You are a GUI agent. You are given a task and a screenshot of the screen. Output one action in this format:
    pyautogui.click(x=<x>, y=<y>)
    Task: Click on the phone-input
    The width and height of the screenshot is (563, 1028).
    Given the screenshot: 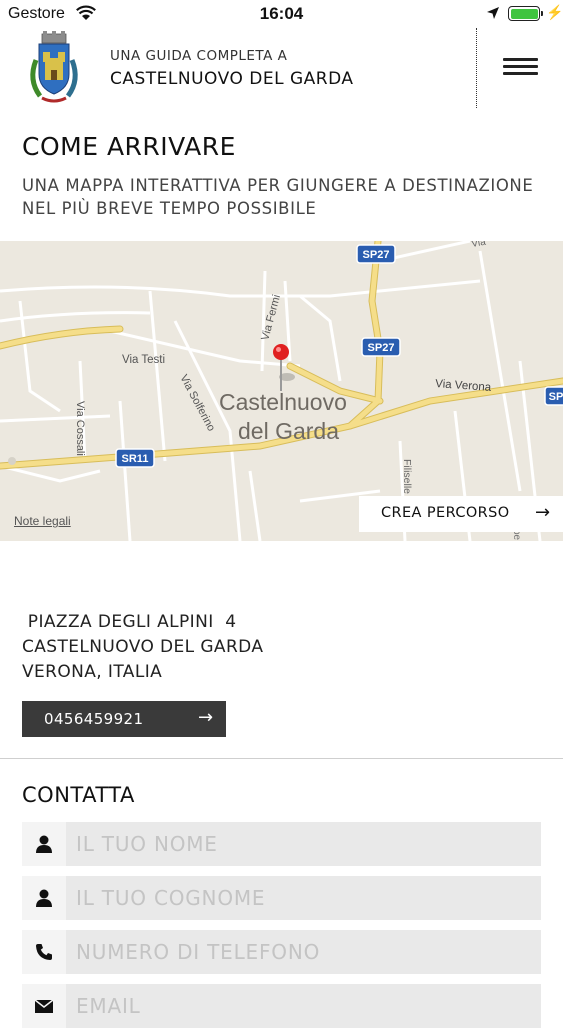 What is the action you would take?
    pyautogui.click(x=303, y=952)
    